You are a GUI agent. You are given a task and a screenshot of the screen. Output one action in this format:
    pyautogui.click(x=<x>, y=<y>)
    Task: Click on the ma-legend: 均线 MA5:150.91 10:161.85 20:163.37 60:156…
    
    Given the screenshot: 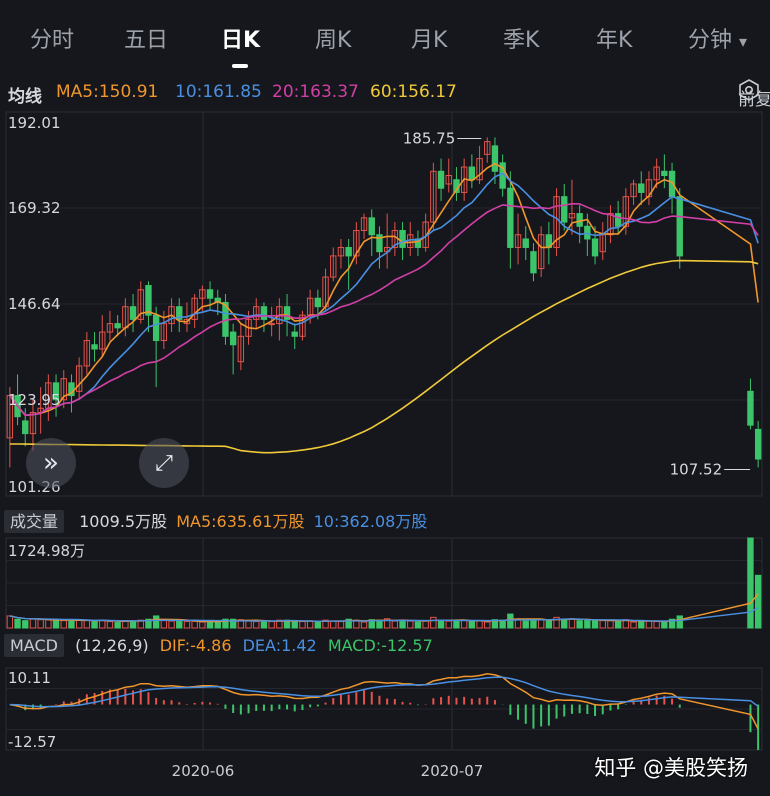 What is the action you would take?
    pyautogui.click(x=385, y=93)
    